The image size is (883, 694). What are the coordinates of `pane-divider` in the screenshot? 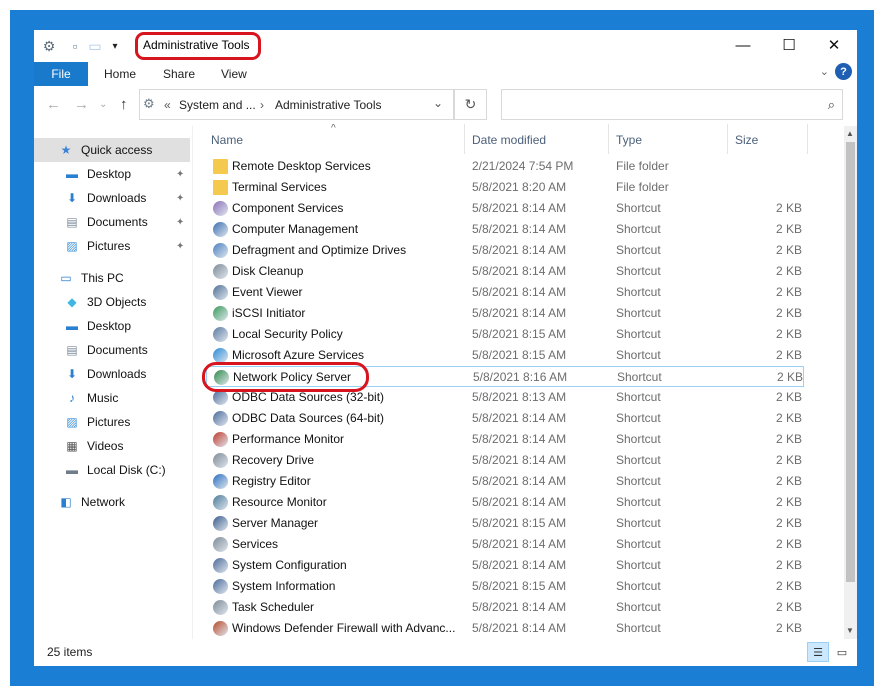 It's located at (192, 382).